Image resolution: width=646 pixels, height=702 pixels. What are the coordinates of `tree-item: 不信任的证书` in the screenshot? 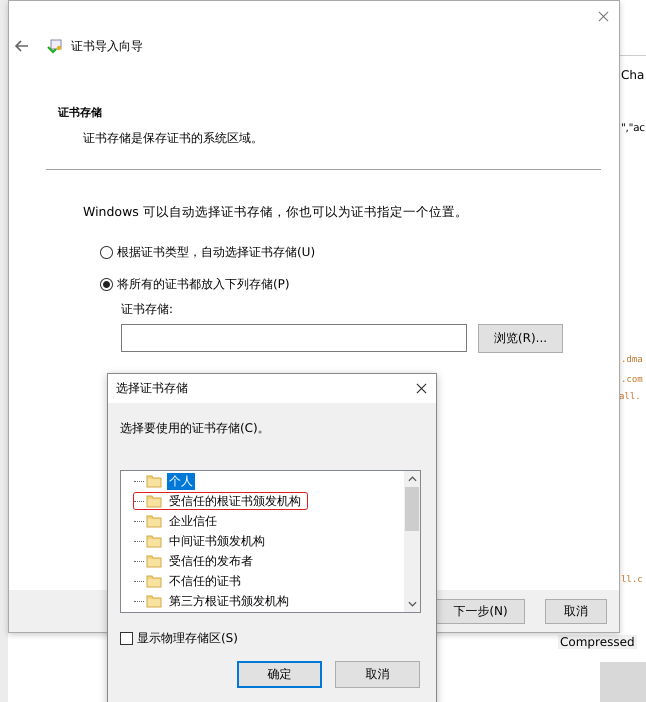 It's located at (190, 581).